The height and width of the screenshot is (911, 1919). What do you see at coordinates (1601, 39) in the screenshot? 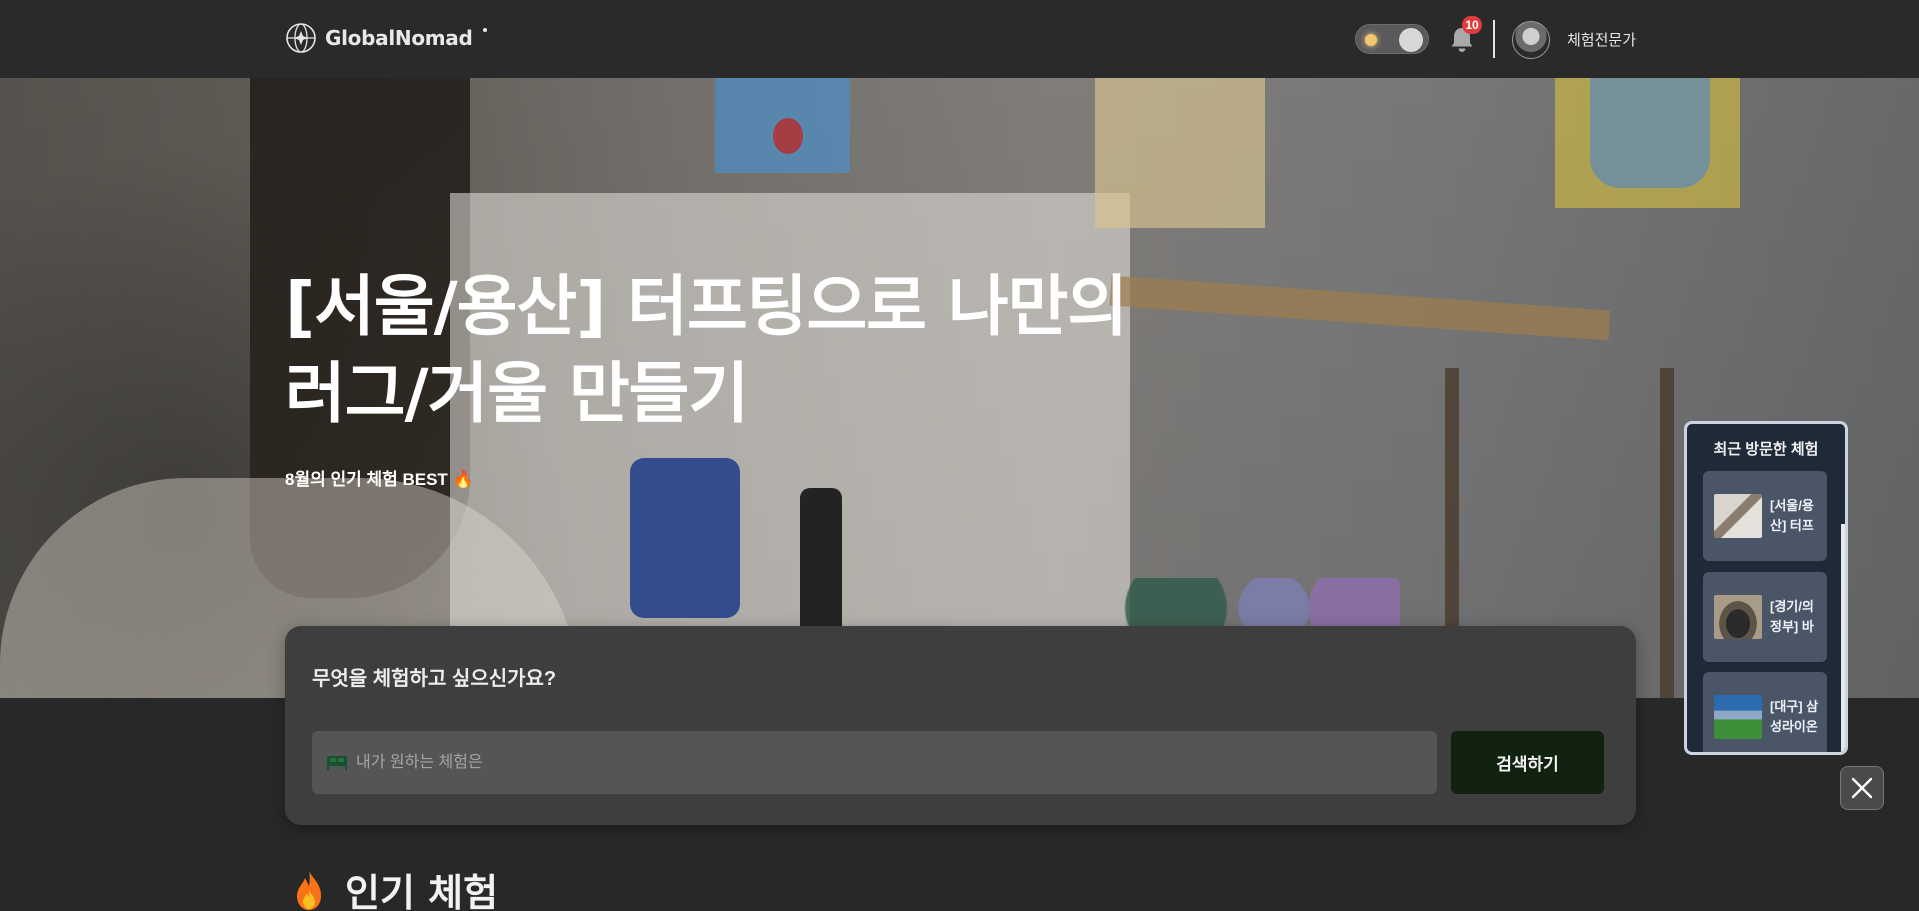
I see `user-name: 체험전문가` at bounding box center [1601, 39].